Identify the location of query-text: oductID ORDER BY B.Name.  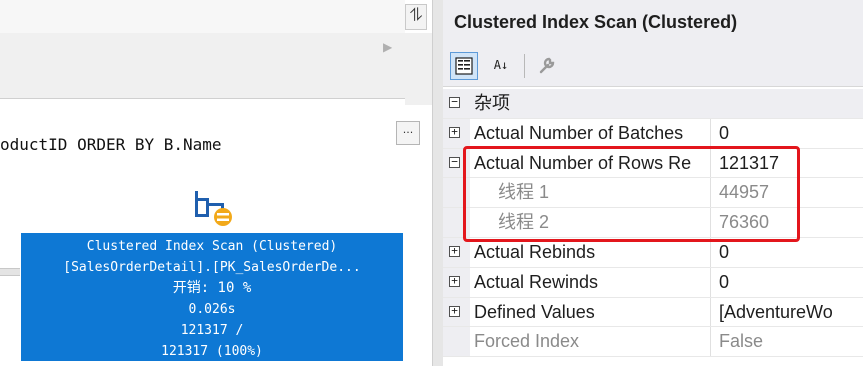
(111, 144).